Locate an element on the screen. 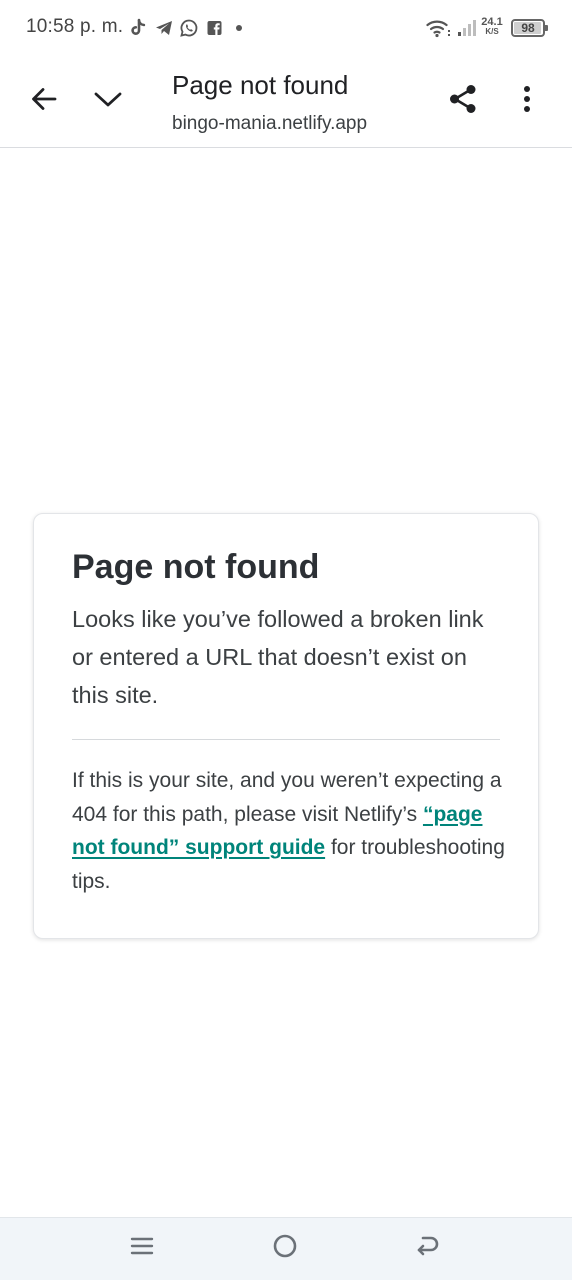 The width and height of the screenshot is (572, 1280). back-nav-icon is located at coordinates (428, 1248).